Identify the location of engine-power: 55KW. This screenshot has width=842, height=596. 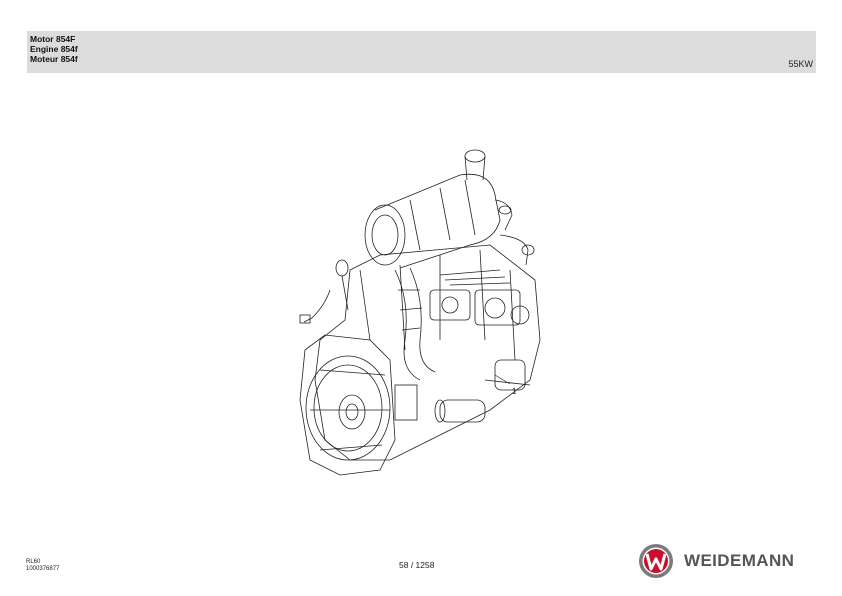
(800, 64).